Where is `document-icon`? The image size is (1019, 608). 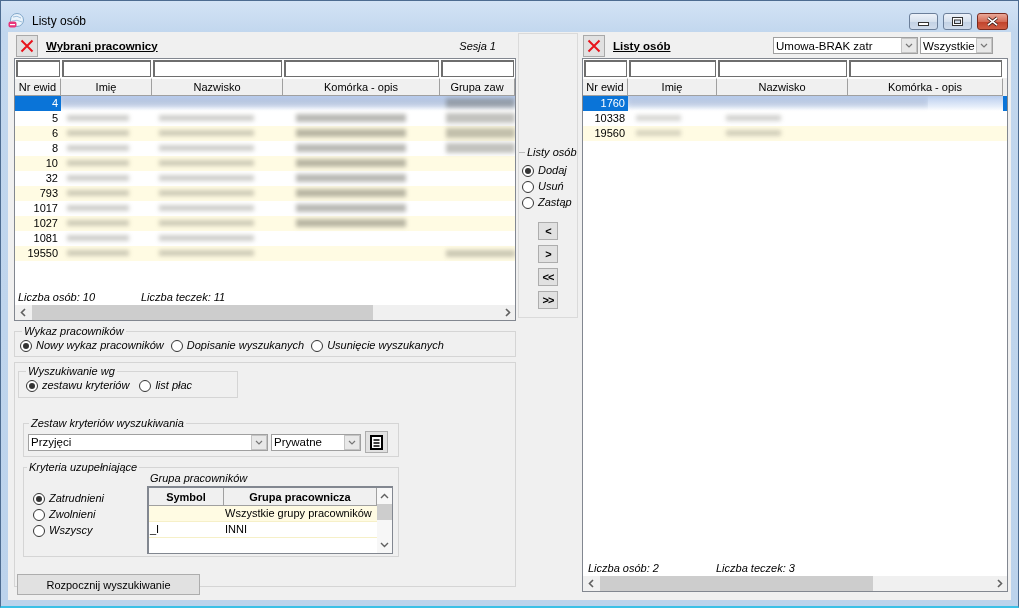 document-icon is located at coordinates (376, 442).